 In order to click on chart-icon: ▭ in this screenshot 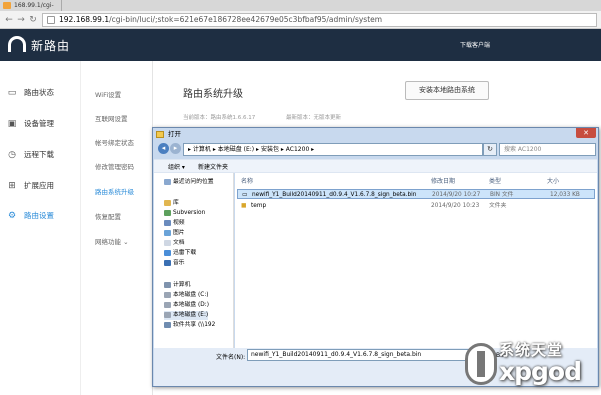, I will do `click(12, 93)`.